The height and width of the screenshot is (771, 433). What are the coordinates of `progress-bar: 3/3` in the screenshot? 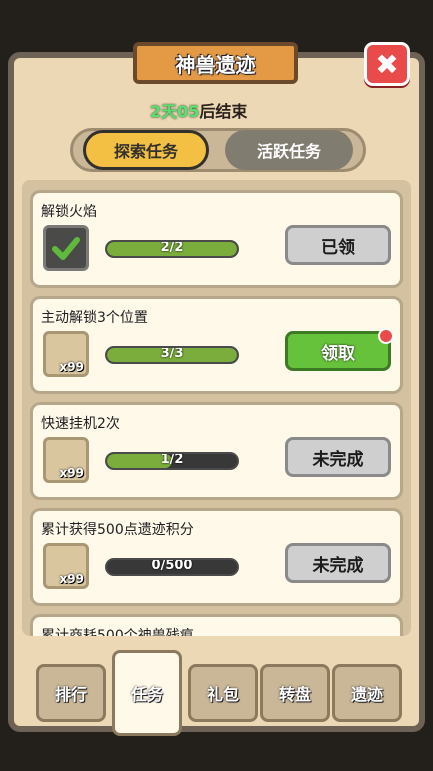 It's located at (172, 355).